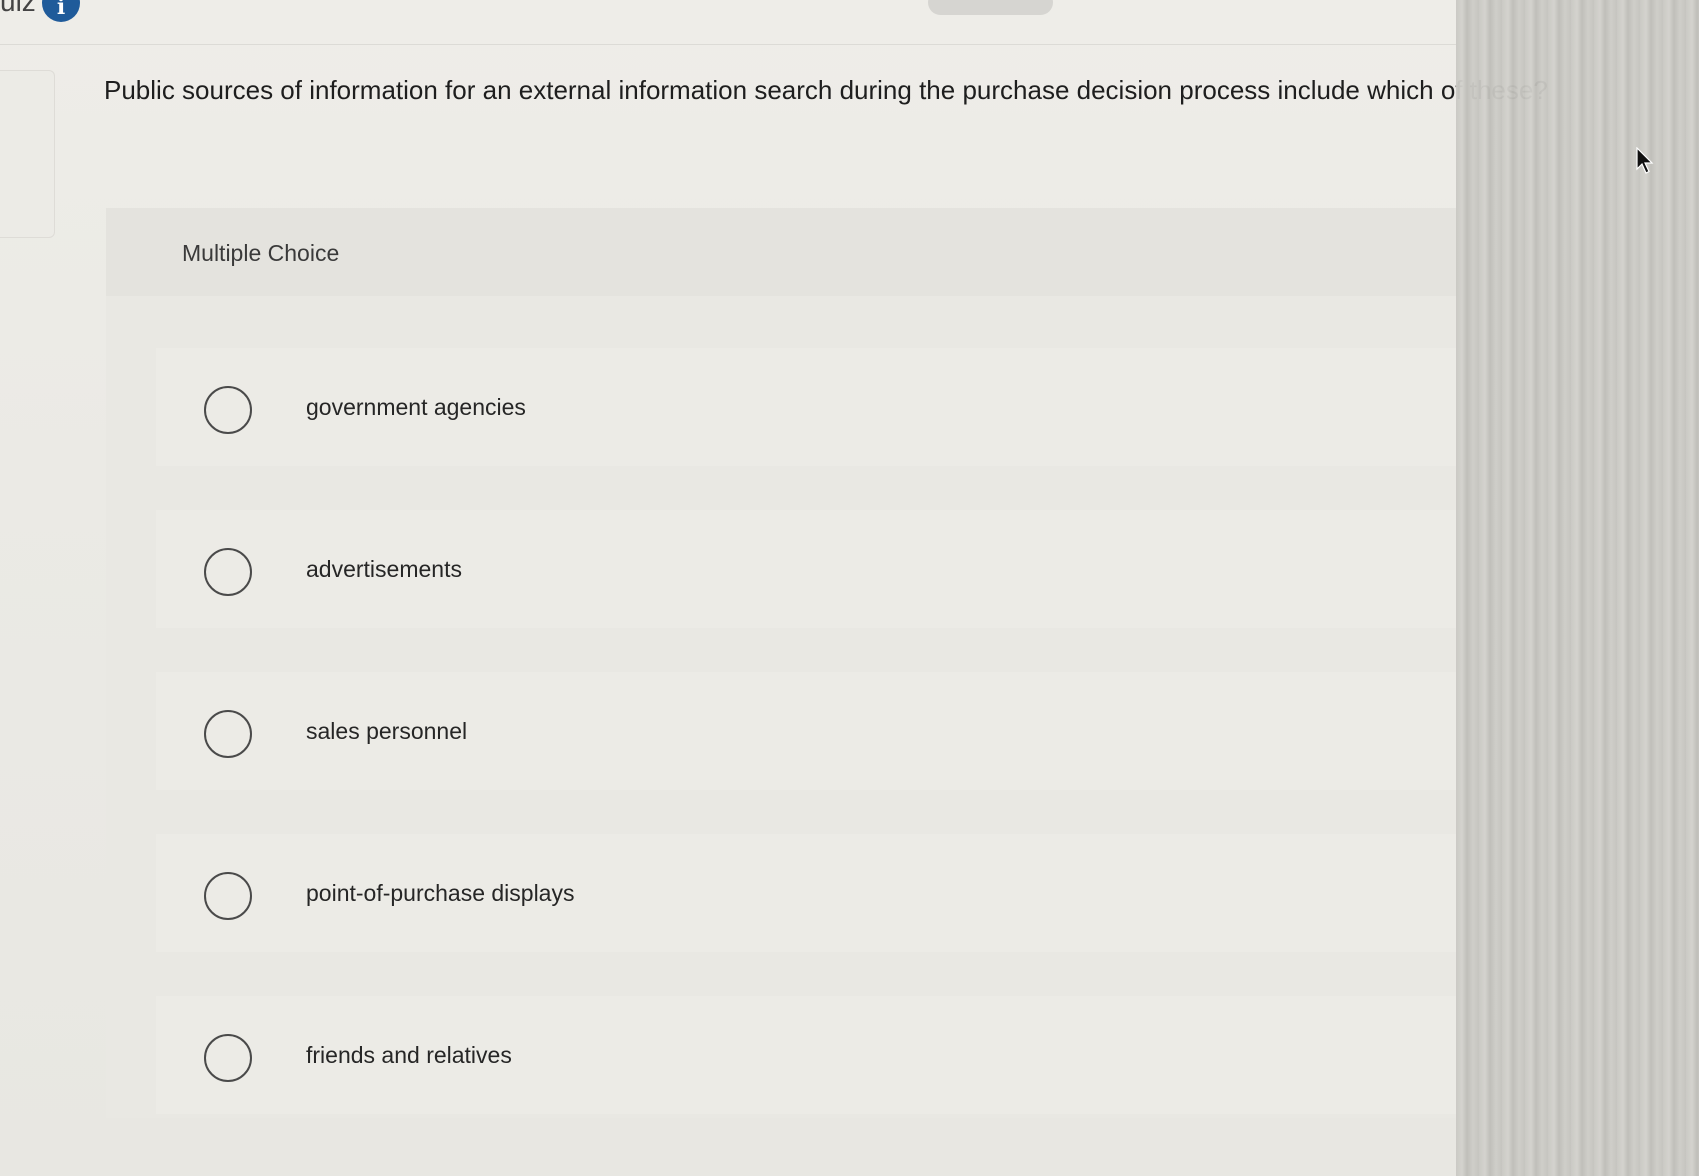 Image resolution: width=1699 pixels, height=1176 pixels. What do you see at coordinates (990, 7) in the screenshot?
I see `top-pill-button` at bounding box center [990, 7].